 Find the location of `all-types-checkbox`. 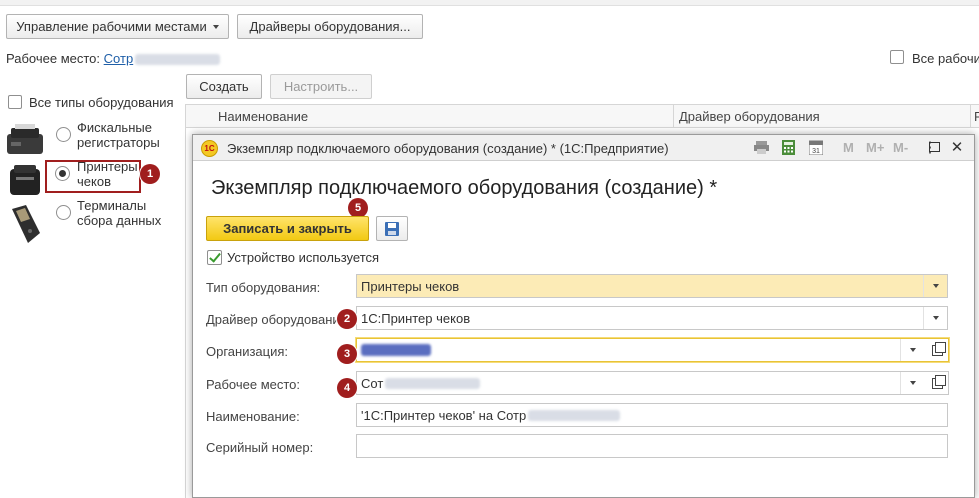

all-types-checkbox is located at coordinates (15, 102).